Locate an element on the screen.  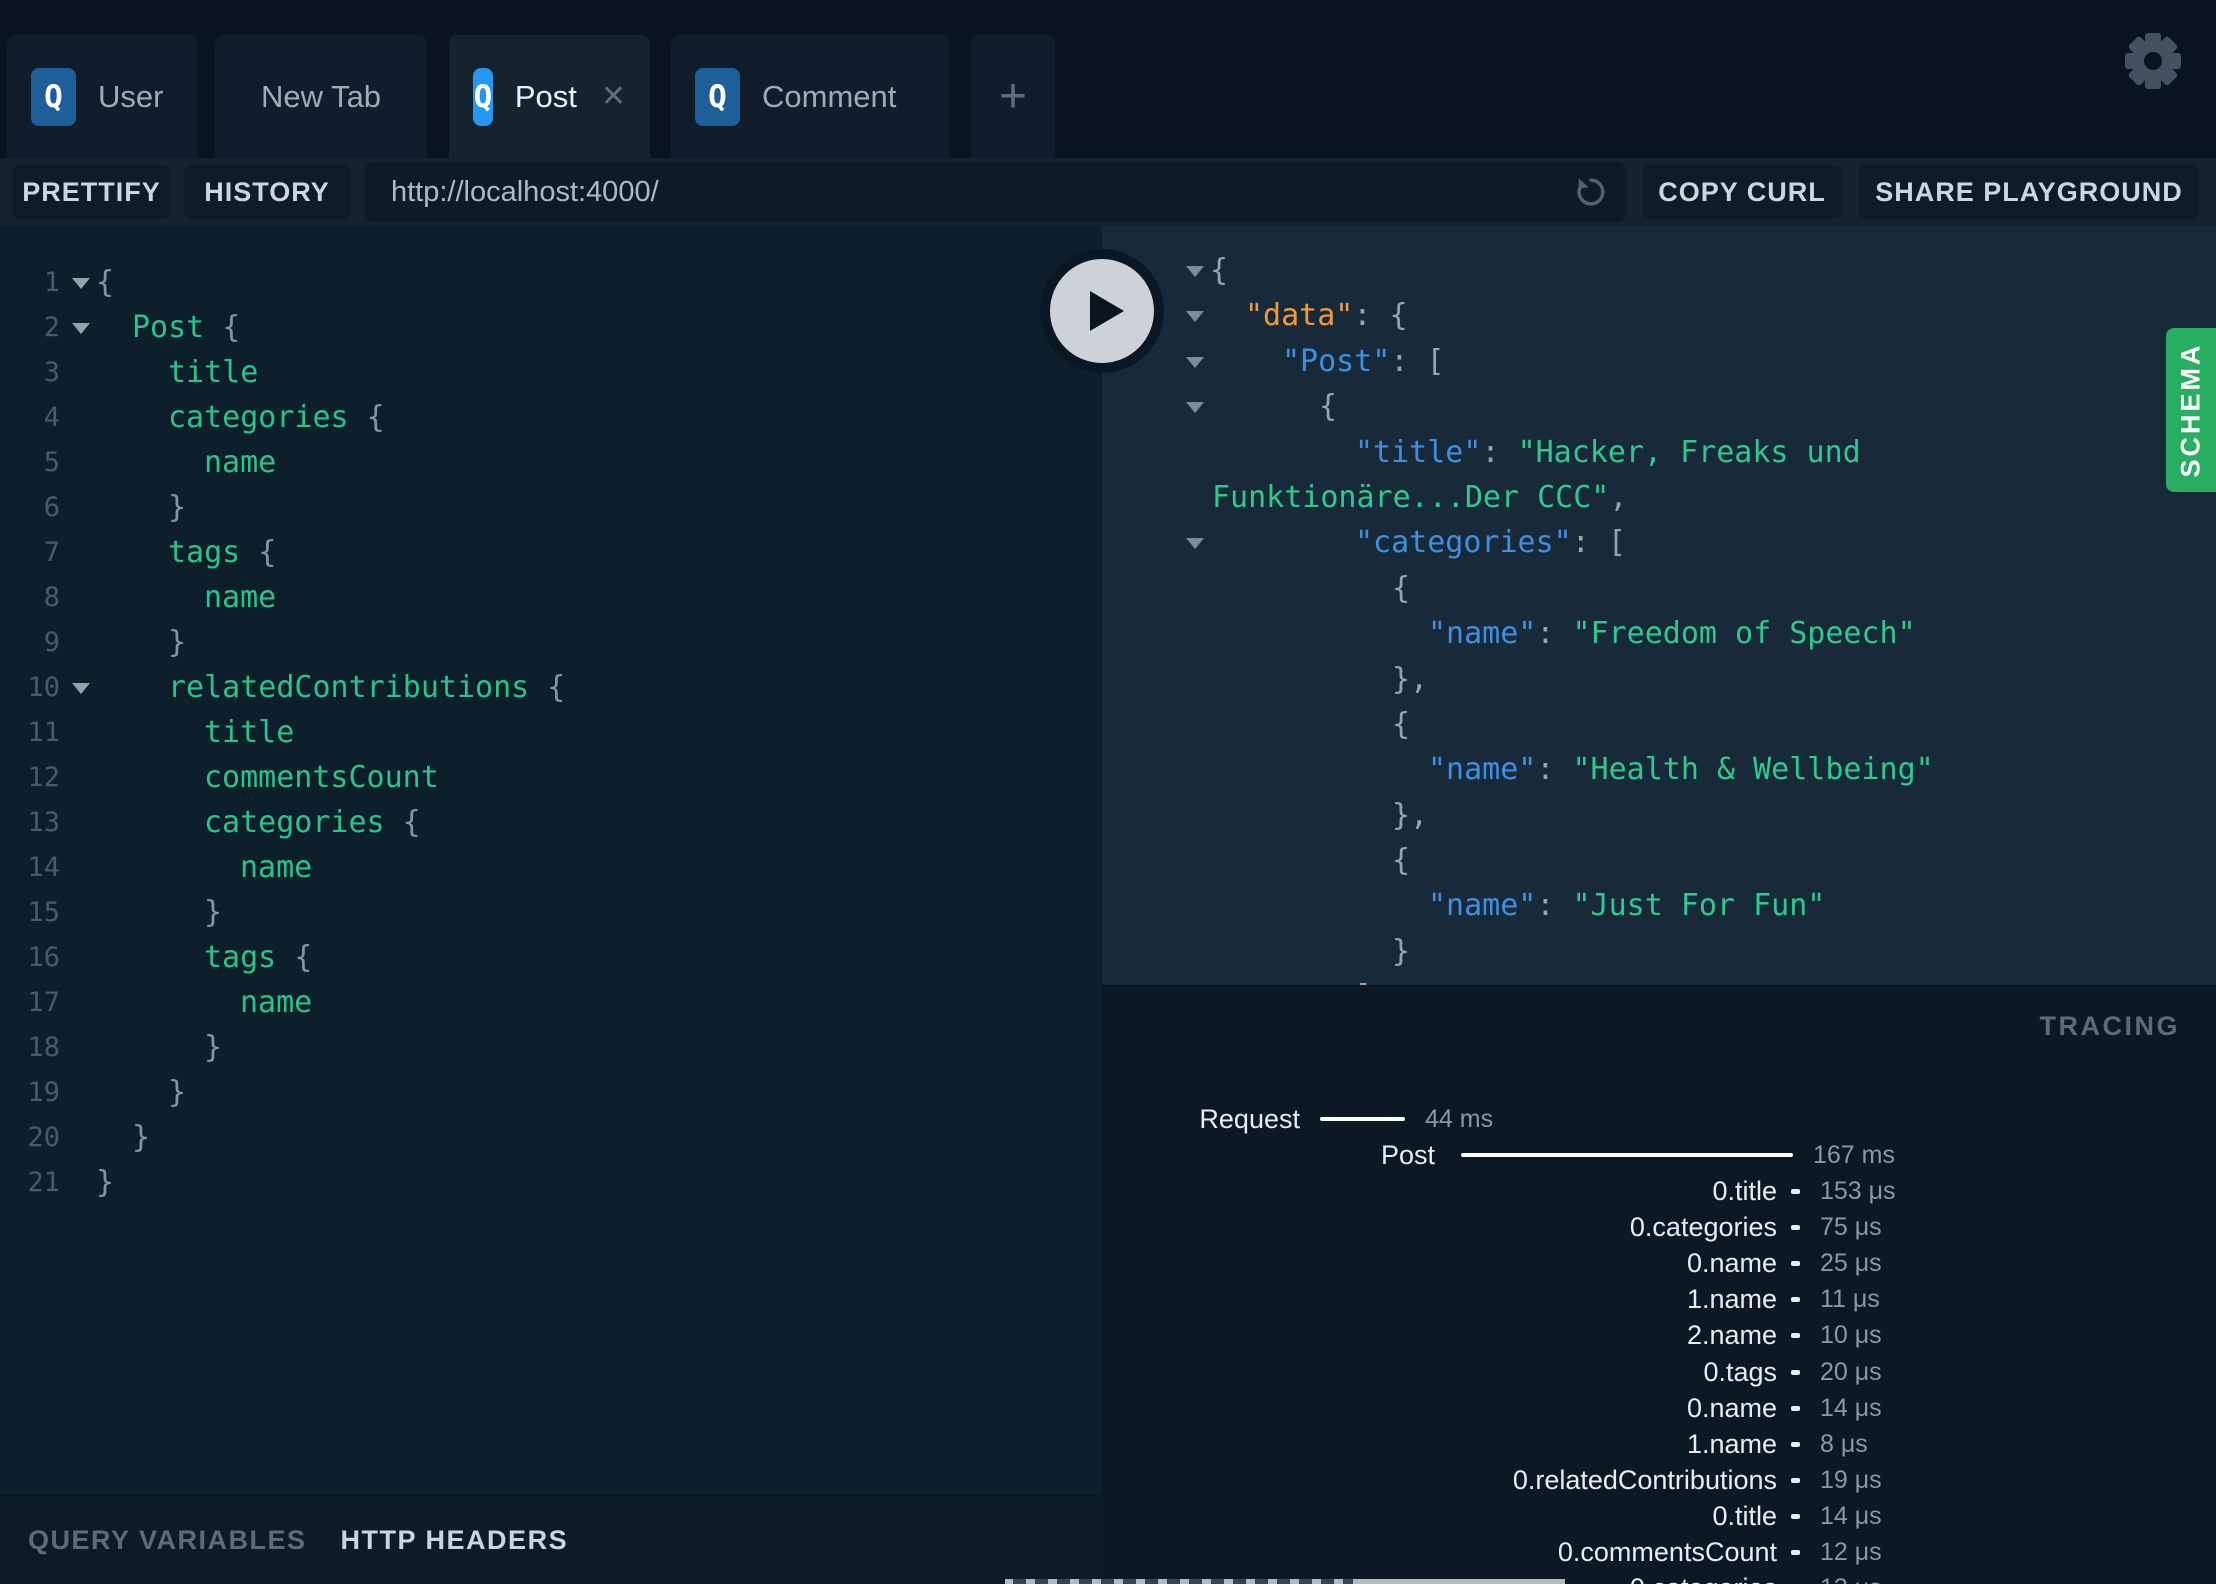
timing-duration: 44 ms is located at coordinates (1459, 1118).